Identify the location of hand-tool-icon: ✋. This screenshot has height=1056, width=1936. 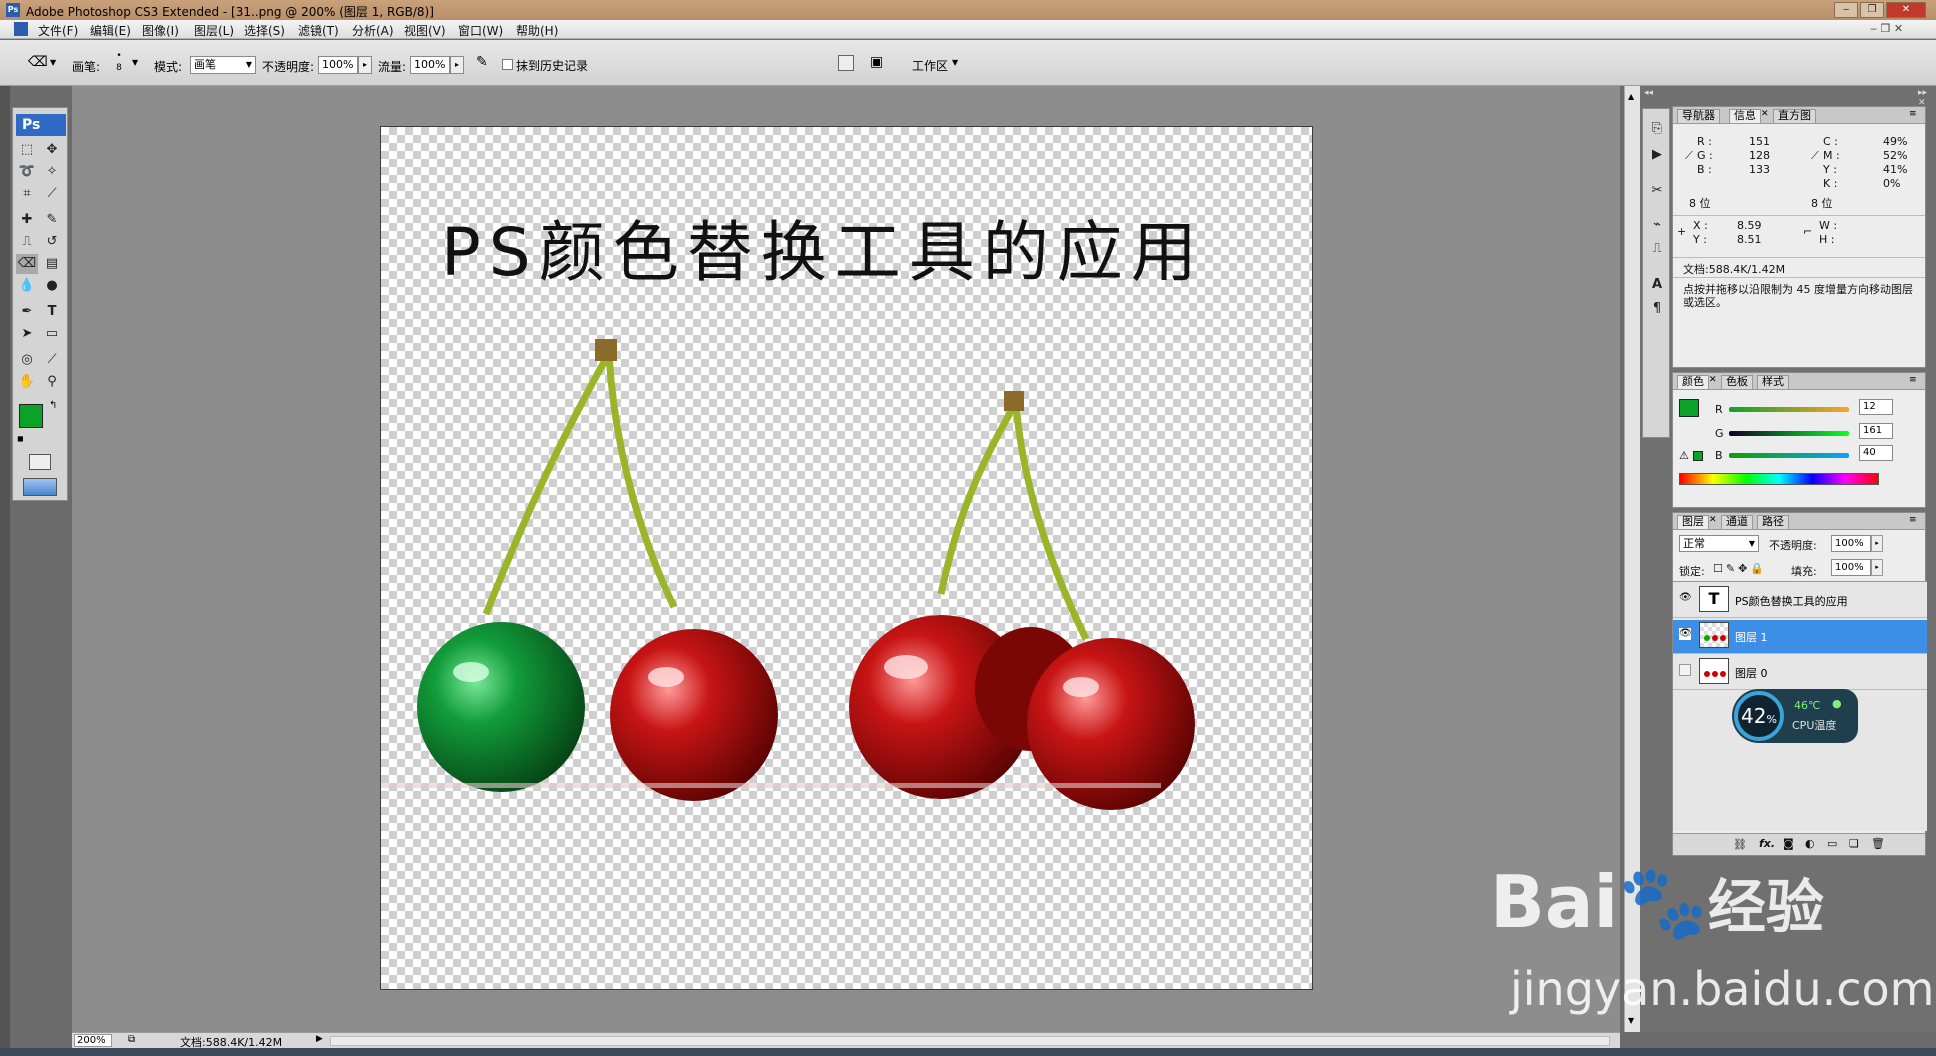
(27, 382).